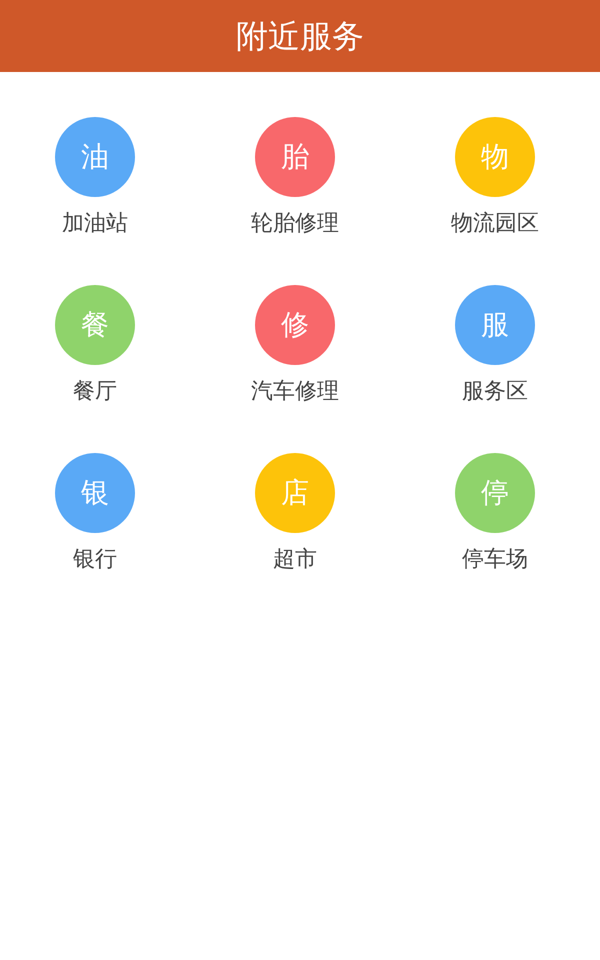 The image size is (600, 960). What do you see at coordinates (295, 325) in the screenshot?
I see `service-icon: 修` at bounding box center [295, 325].